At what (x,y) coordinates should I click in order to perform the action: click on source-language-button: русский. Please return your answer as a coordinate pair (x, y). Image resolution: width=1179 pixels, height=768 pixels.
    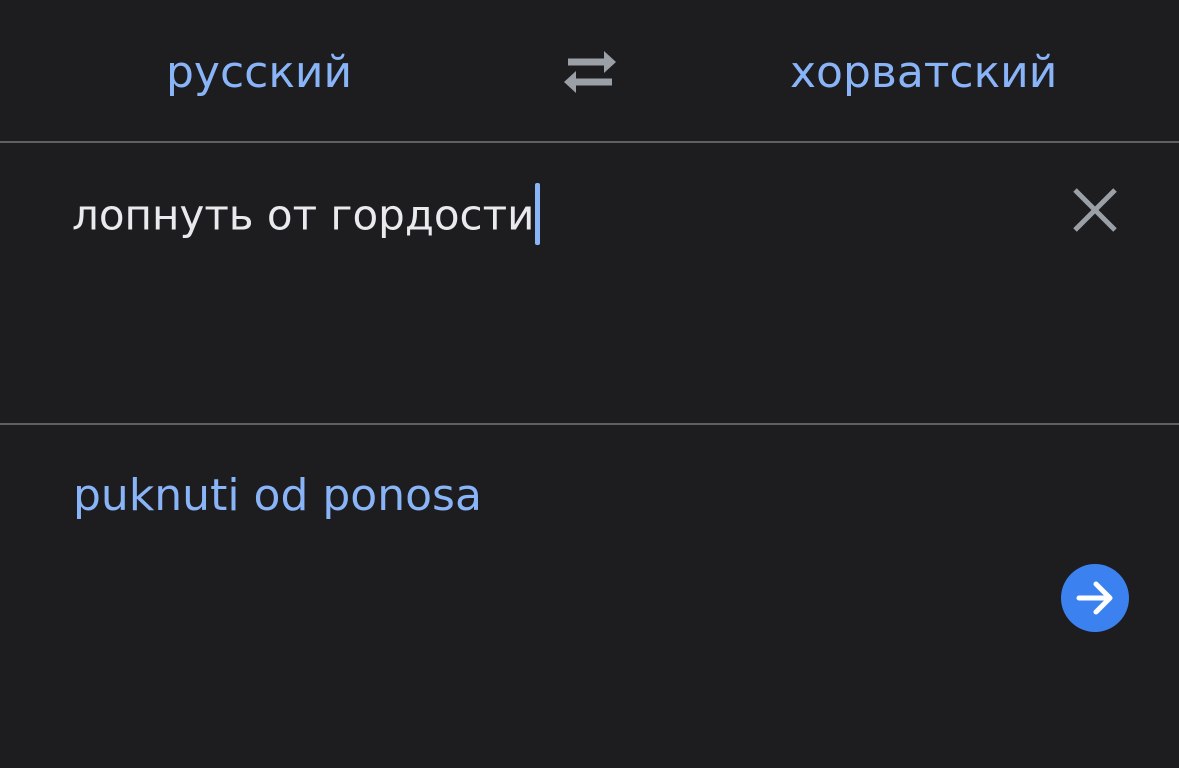
    Looking at the image, I should click on (259, 73).